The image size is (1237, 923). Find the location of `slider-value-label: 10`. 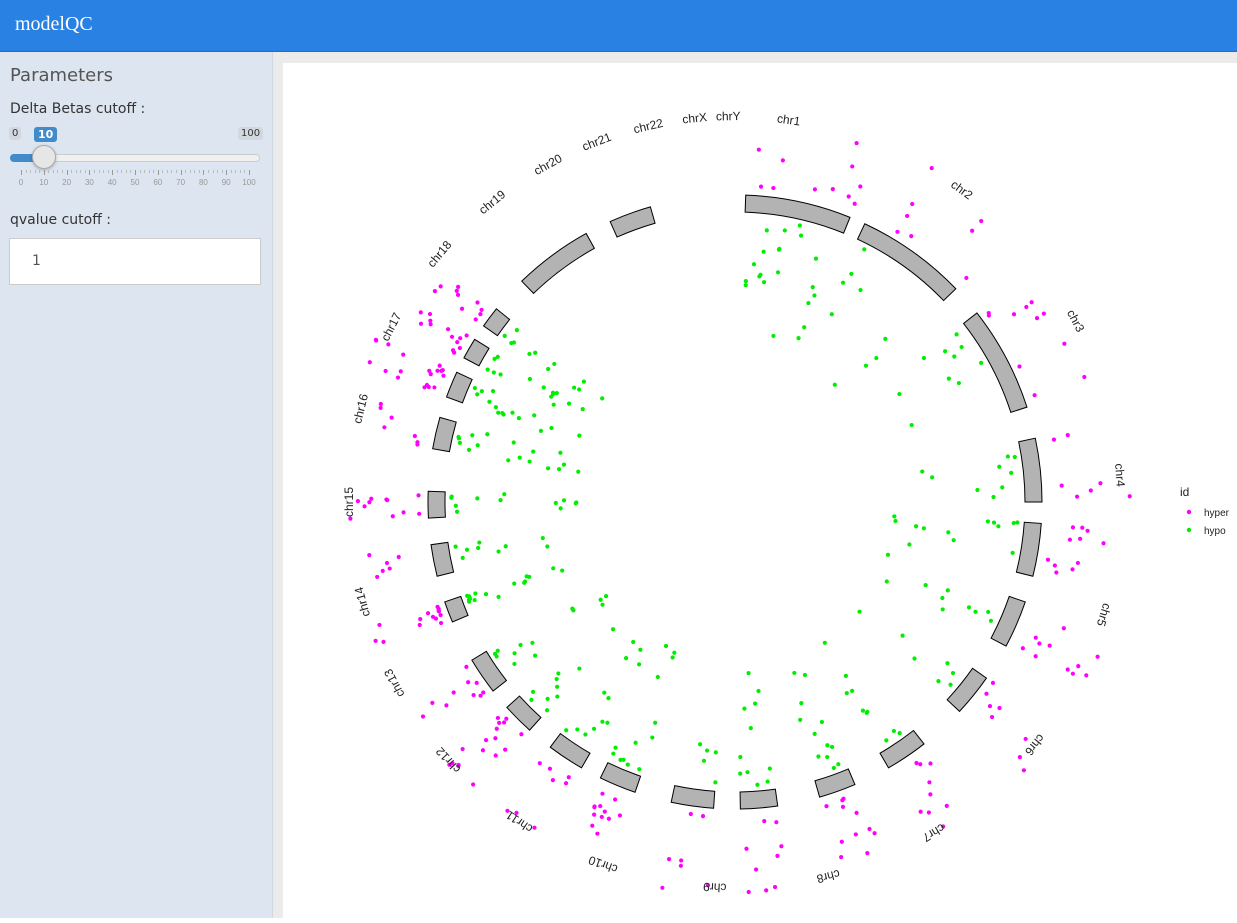

slider-value-label: 10 is located at coordinates (46, 134).